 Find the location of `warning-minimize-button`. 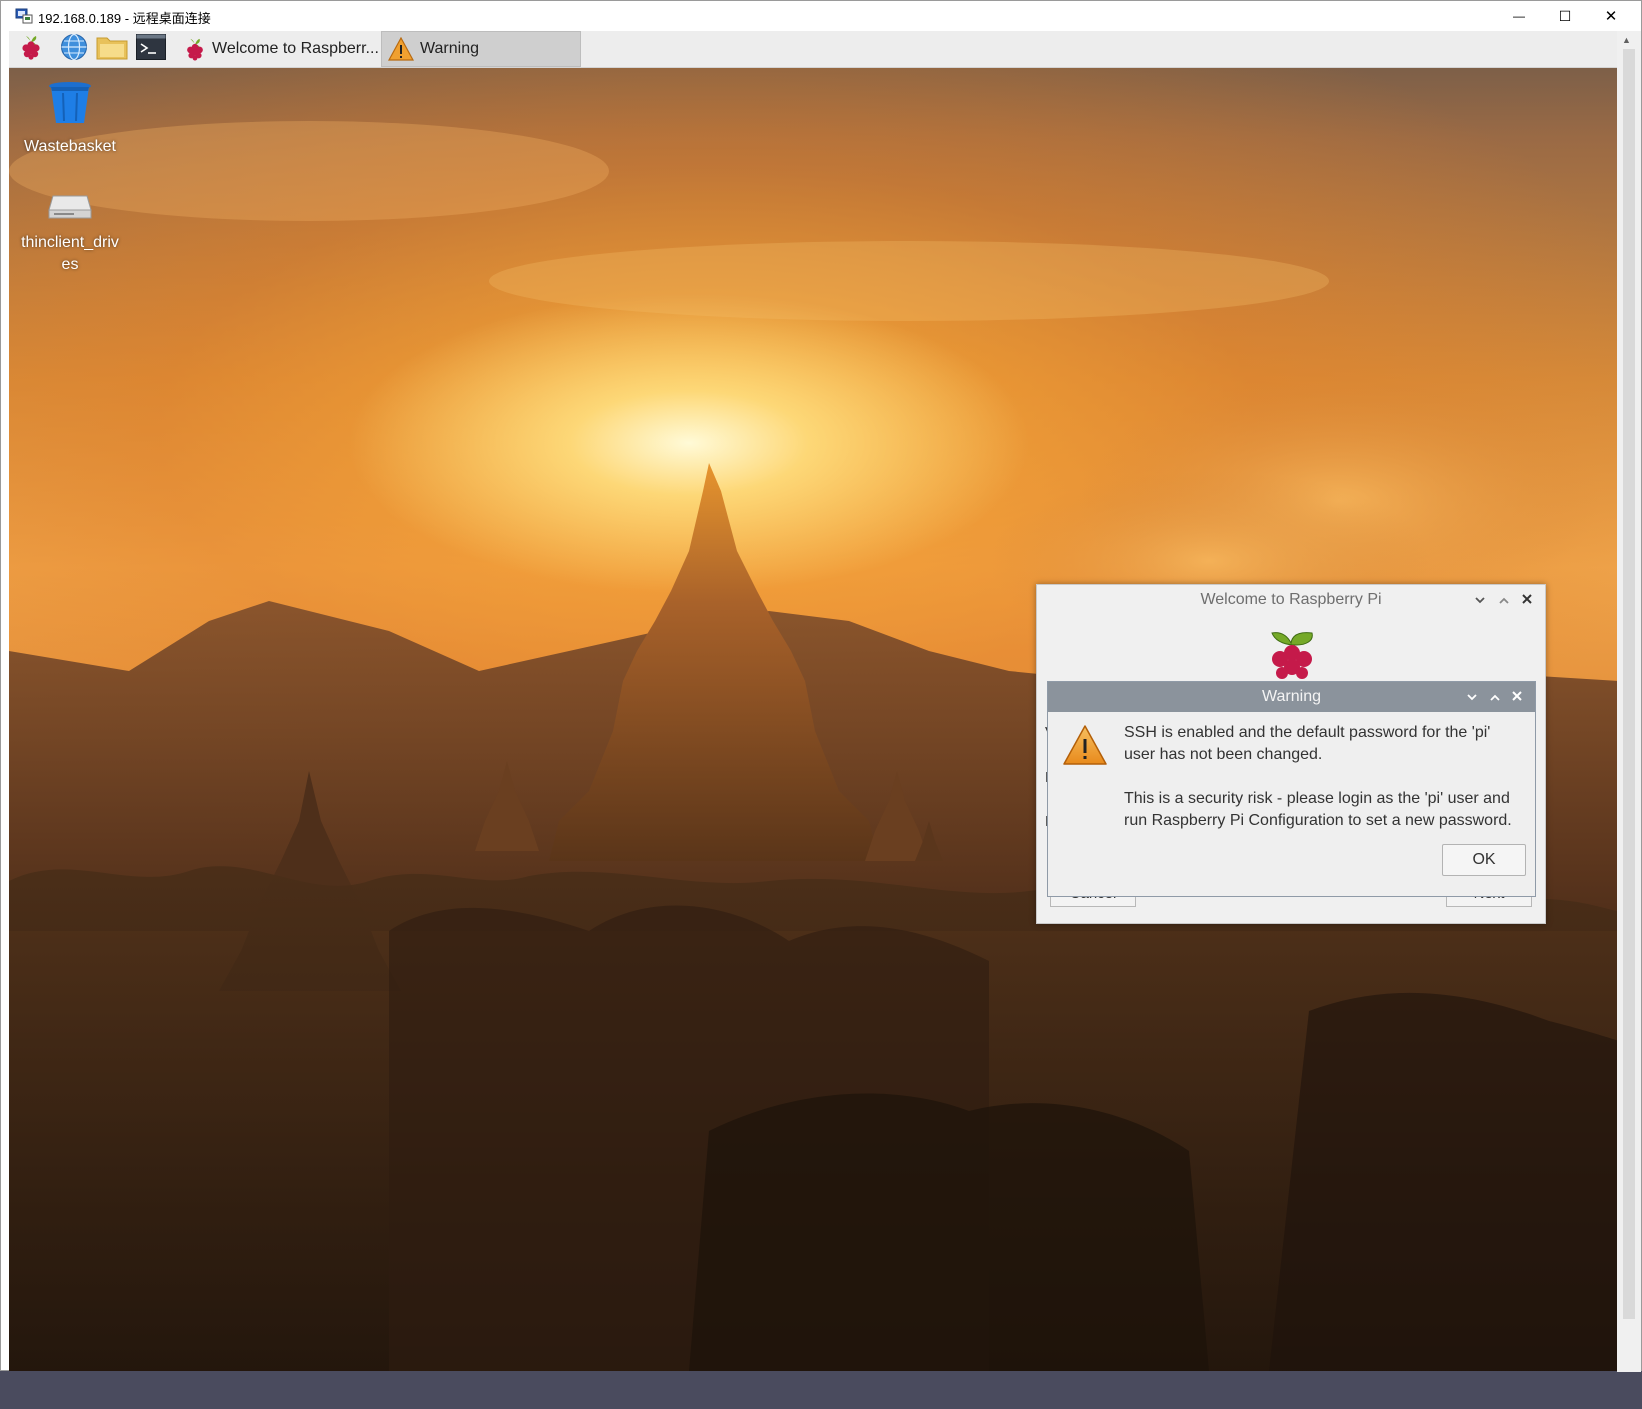

warning-minimize-button is located at coordinates (1472, 697).